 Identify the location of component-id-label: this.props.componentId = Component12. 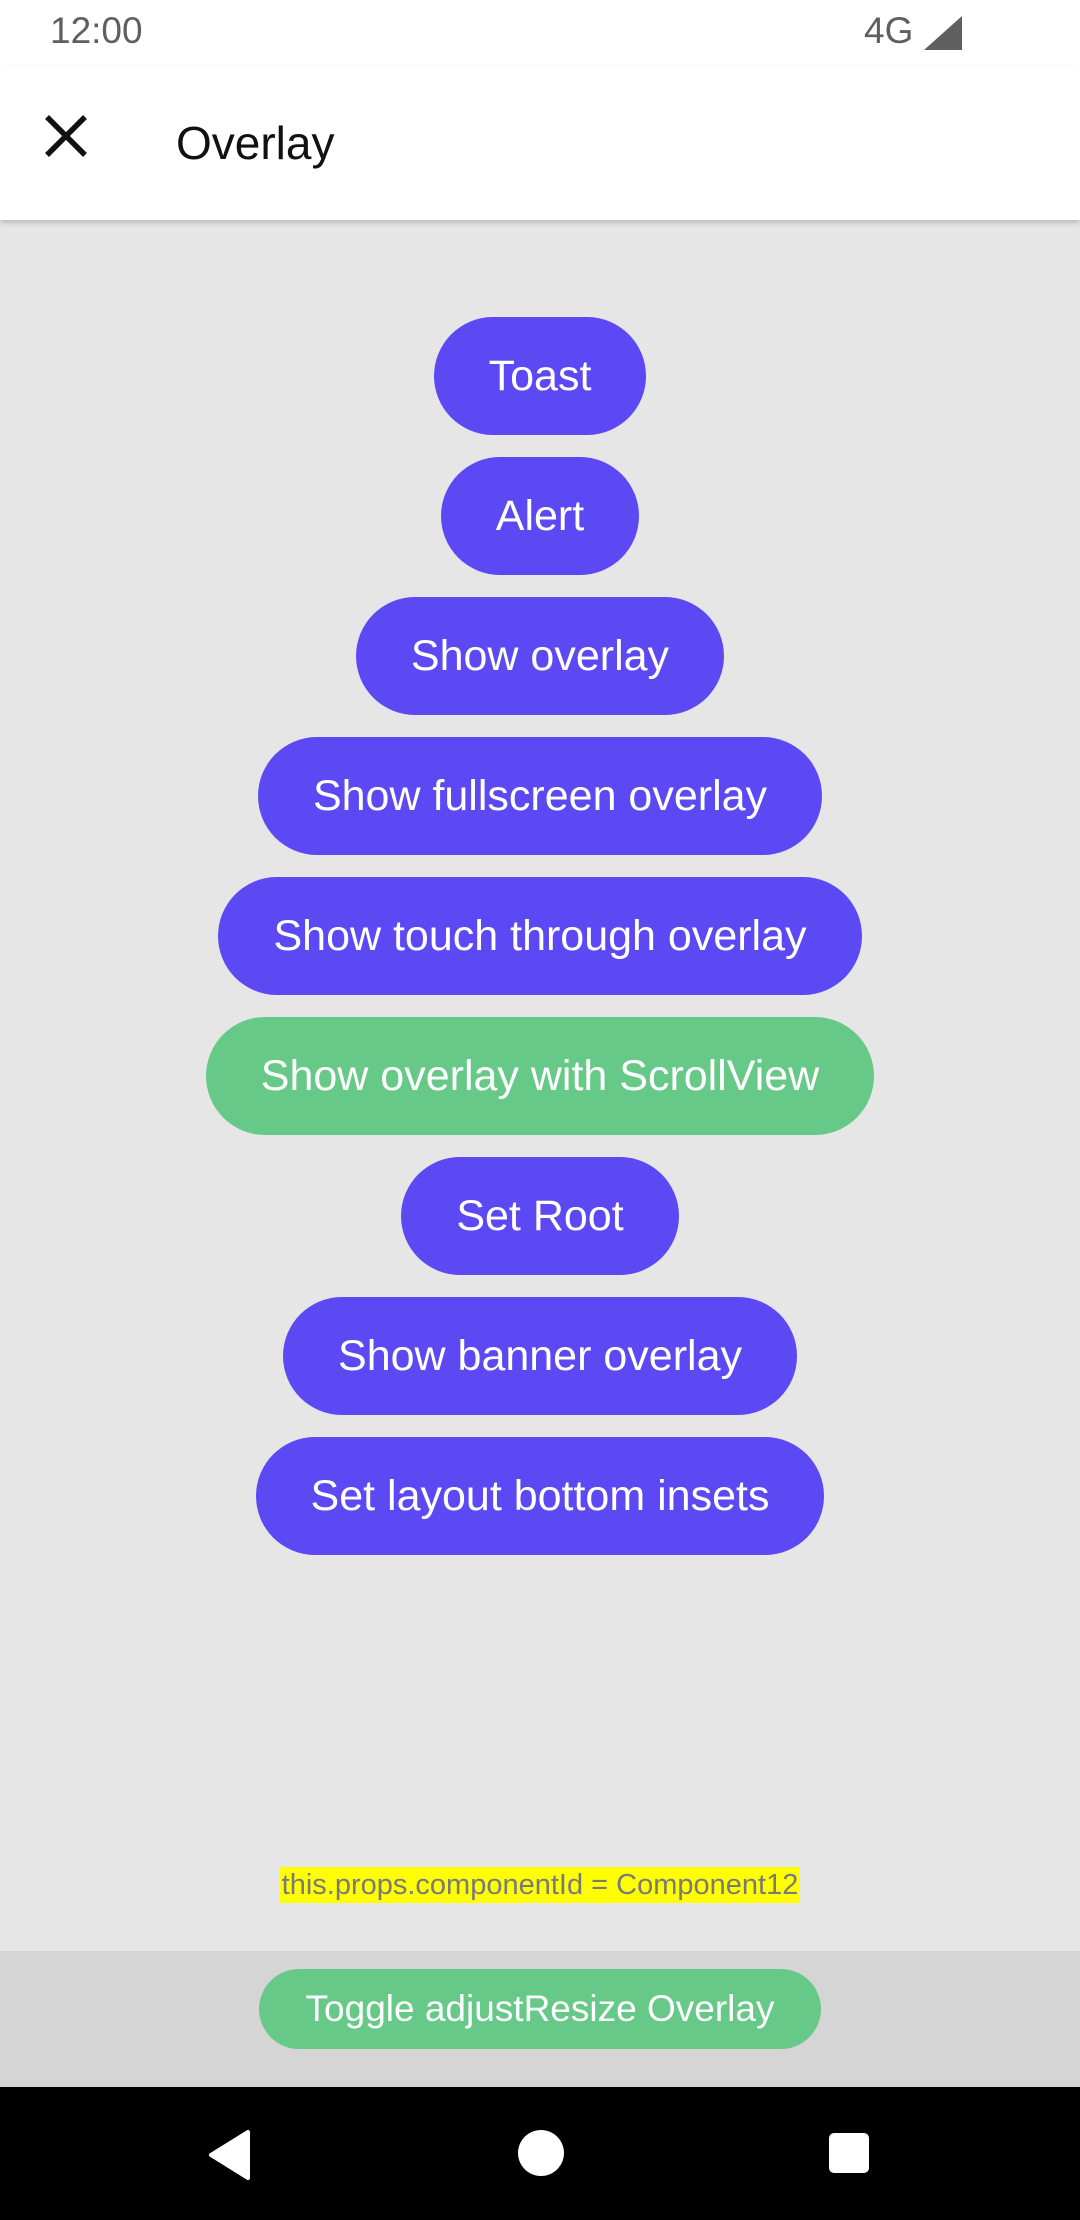
(540, 1885).